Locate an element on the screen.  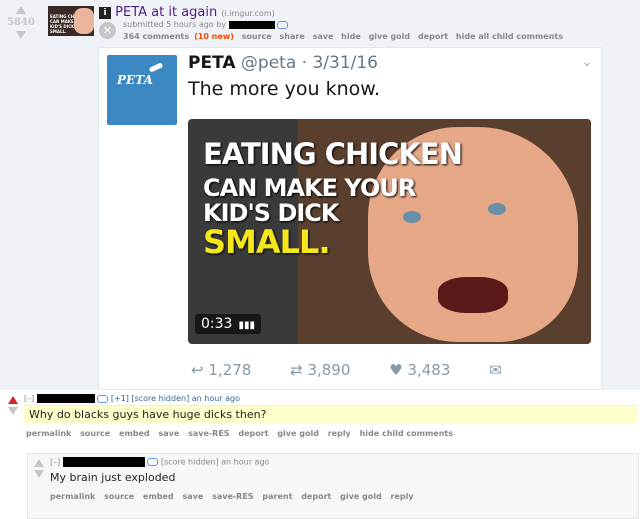
comment-1-text: Why do blacks guys have huge dicks then? is located at coordinates (148, 414).